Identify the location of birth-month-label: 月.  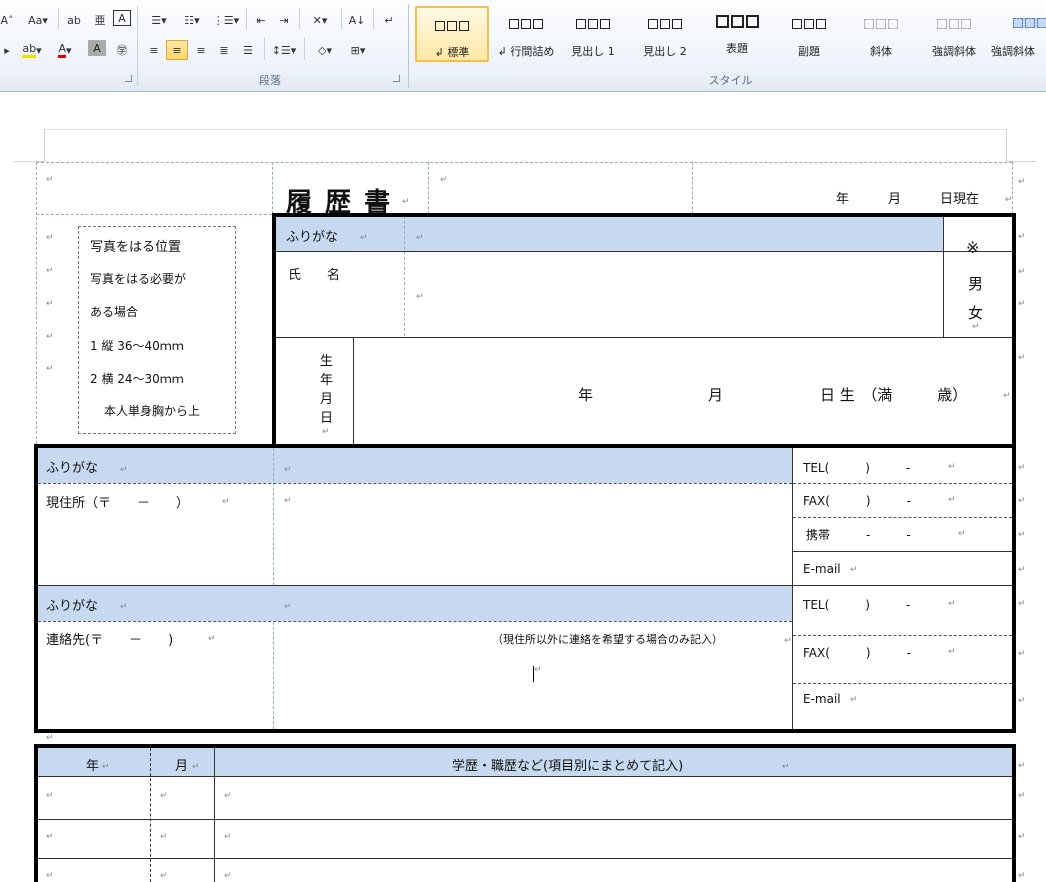
(716, 395).